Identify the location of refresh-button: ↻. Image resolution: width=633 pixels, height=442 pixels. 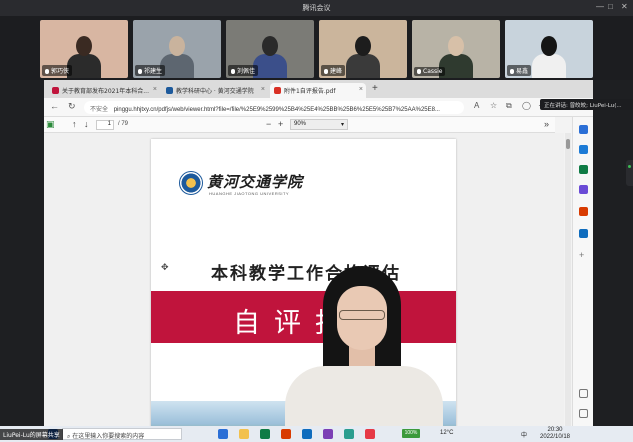
(72, 106).